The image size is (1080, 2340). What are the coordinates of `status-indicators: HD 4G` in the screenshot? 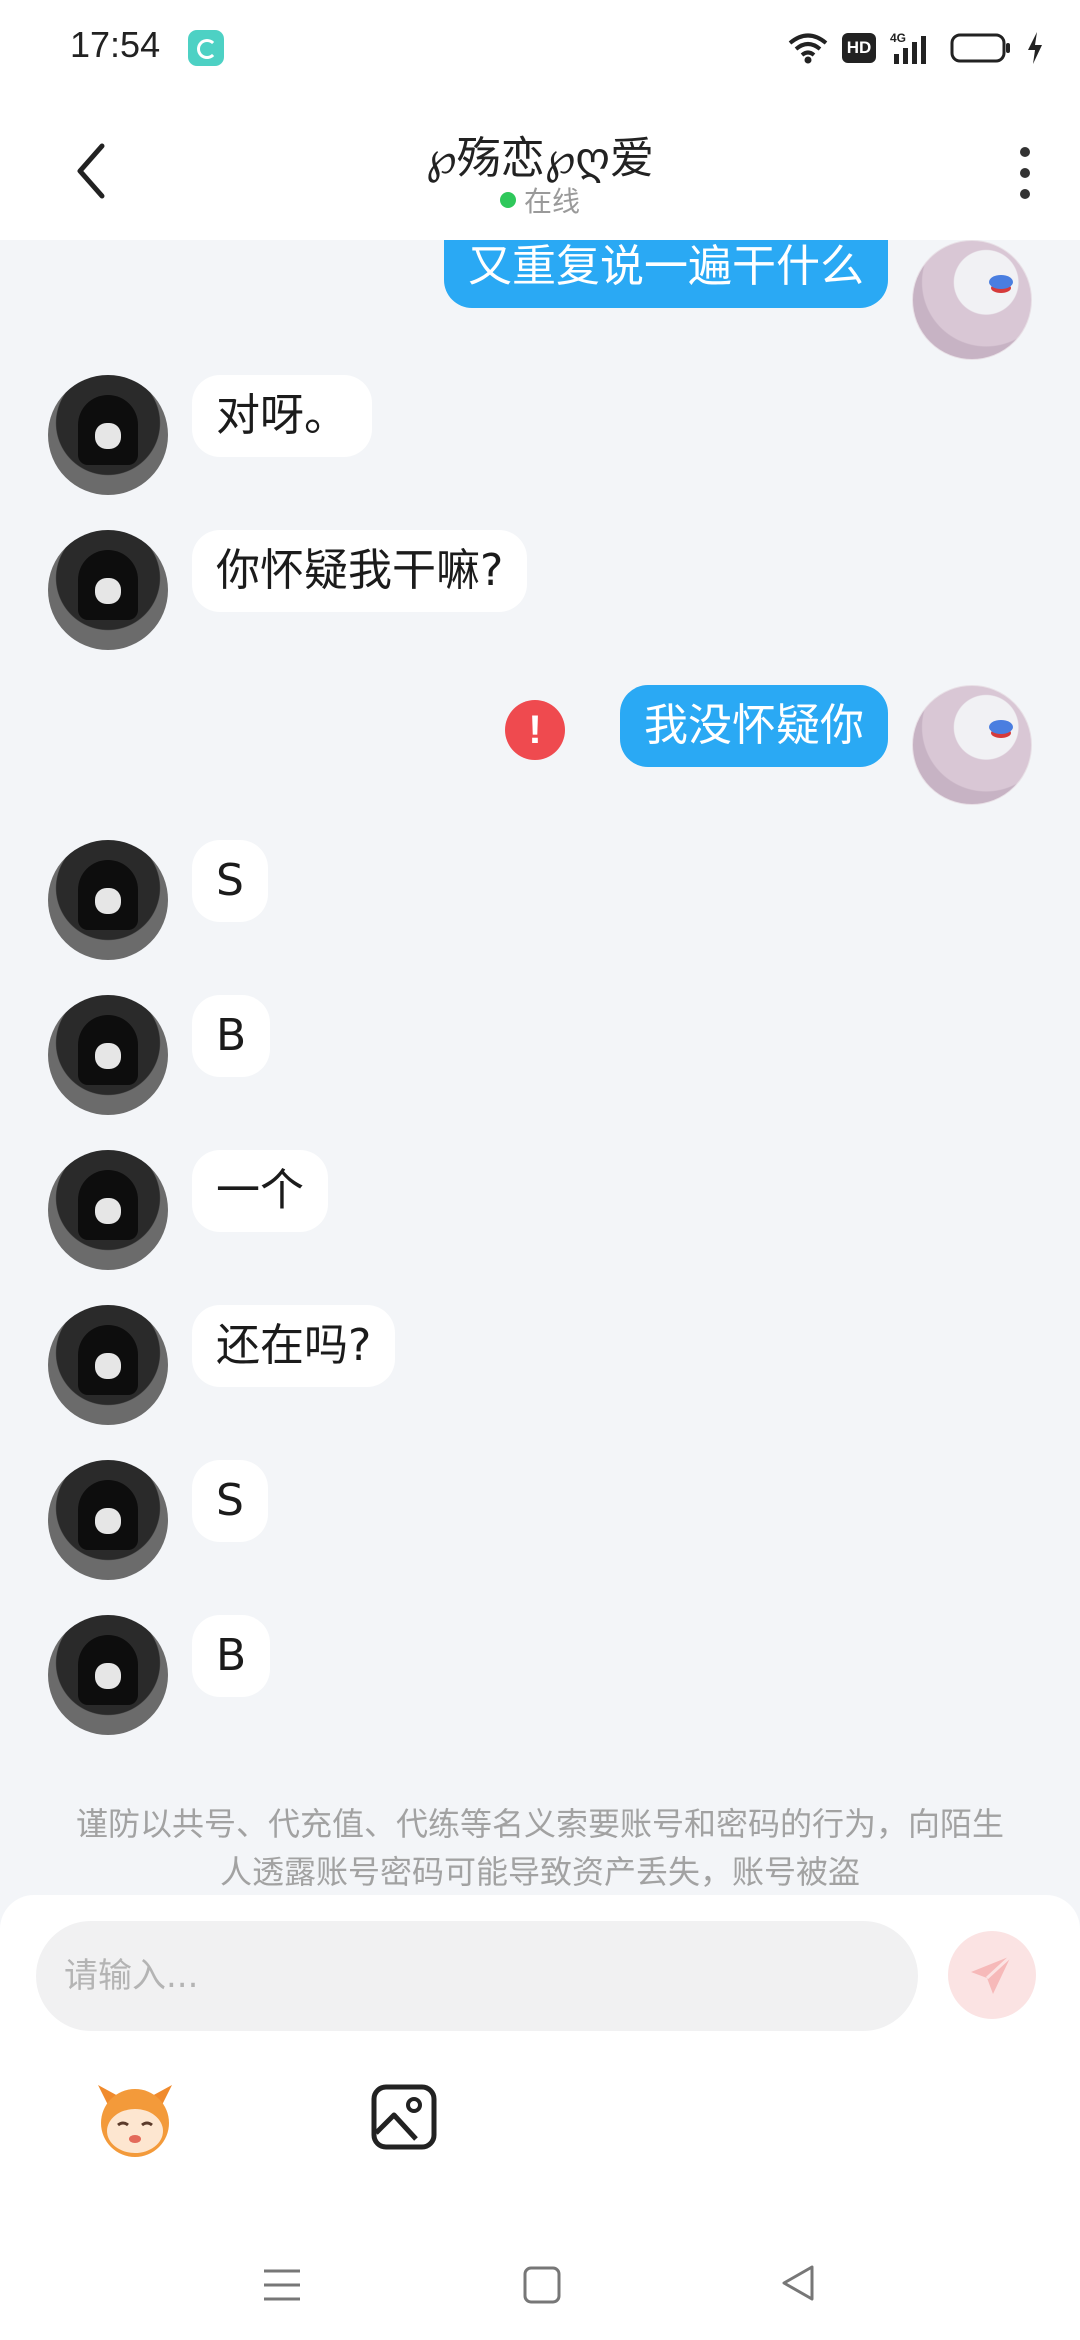 It's located at (916, 48).